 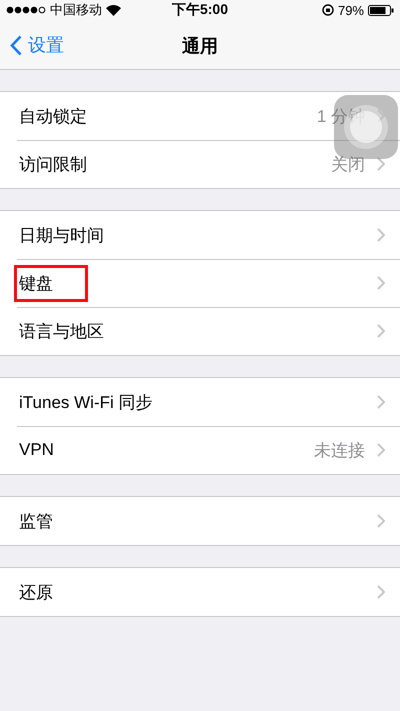 I want to click on signal-icon, so click(x=26, y=10).